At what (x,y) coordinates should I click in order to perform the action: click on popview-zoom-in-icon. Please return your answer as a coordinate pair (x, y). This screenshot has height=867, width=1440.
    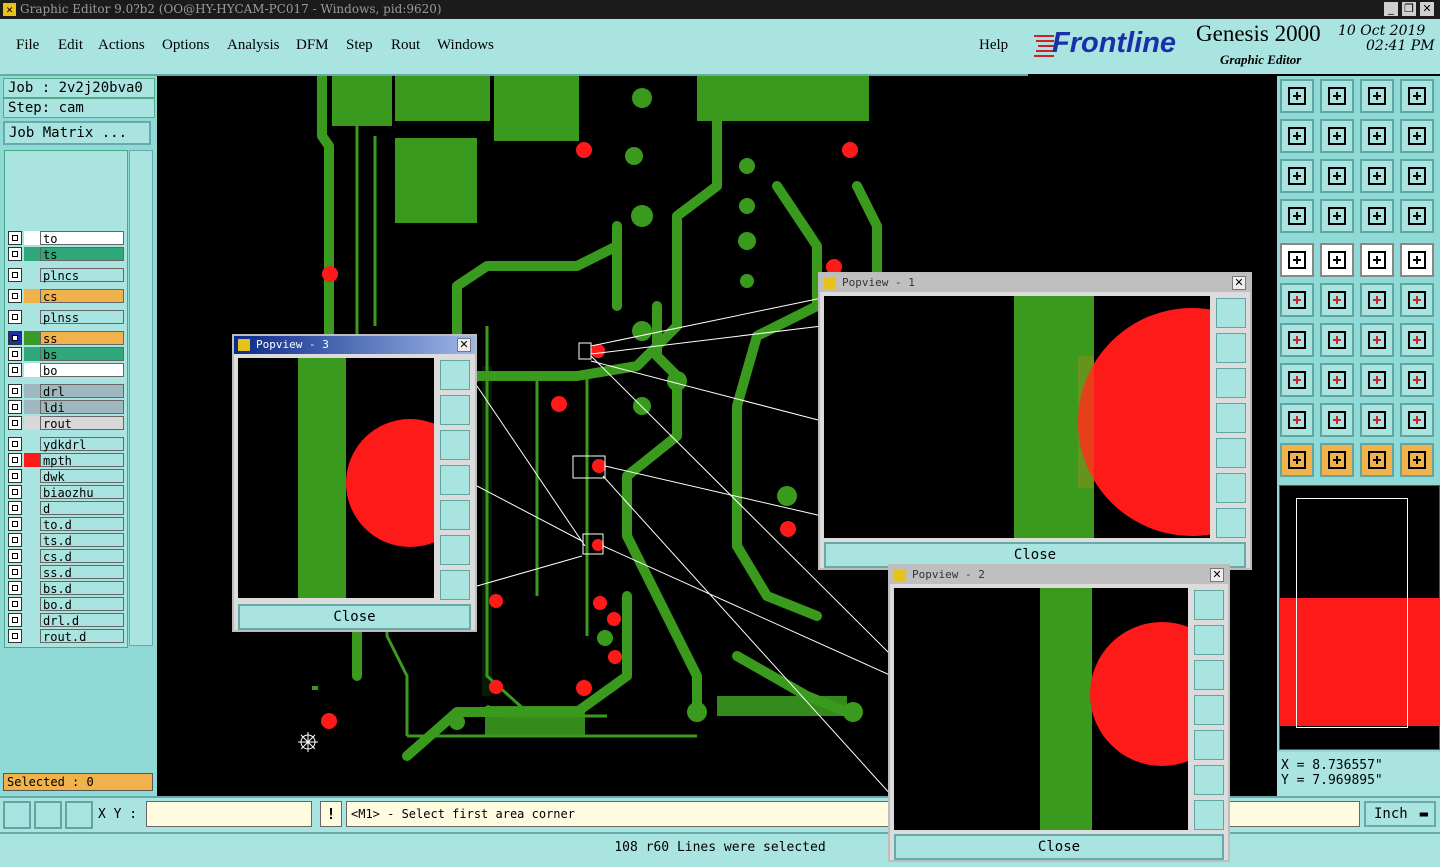
    Looking at the image, I should click on (455, 550).